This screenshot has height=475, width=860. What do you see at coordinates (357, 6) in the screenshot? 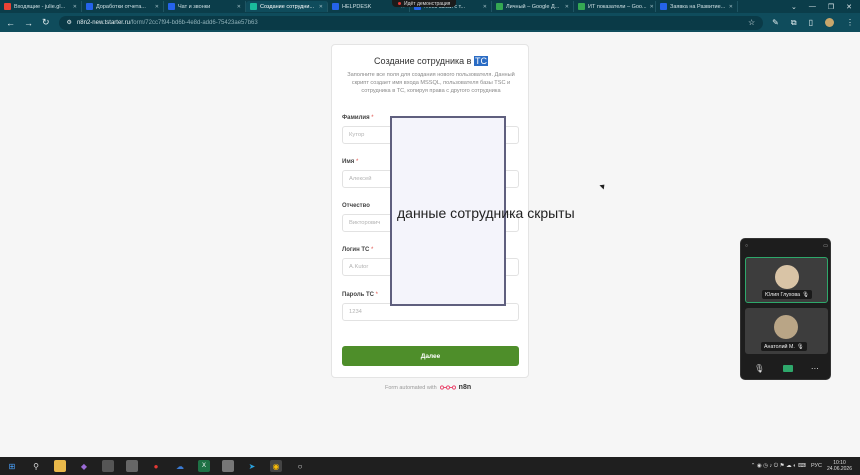
I see `tab-label: HELPDESK` at bounding box center [357, 6].